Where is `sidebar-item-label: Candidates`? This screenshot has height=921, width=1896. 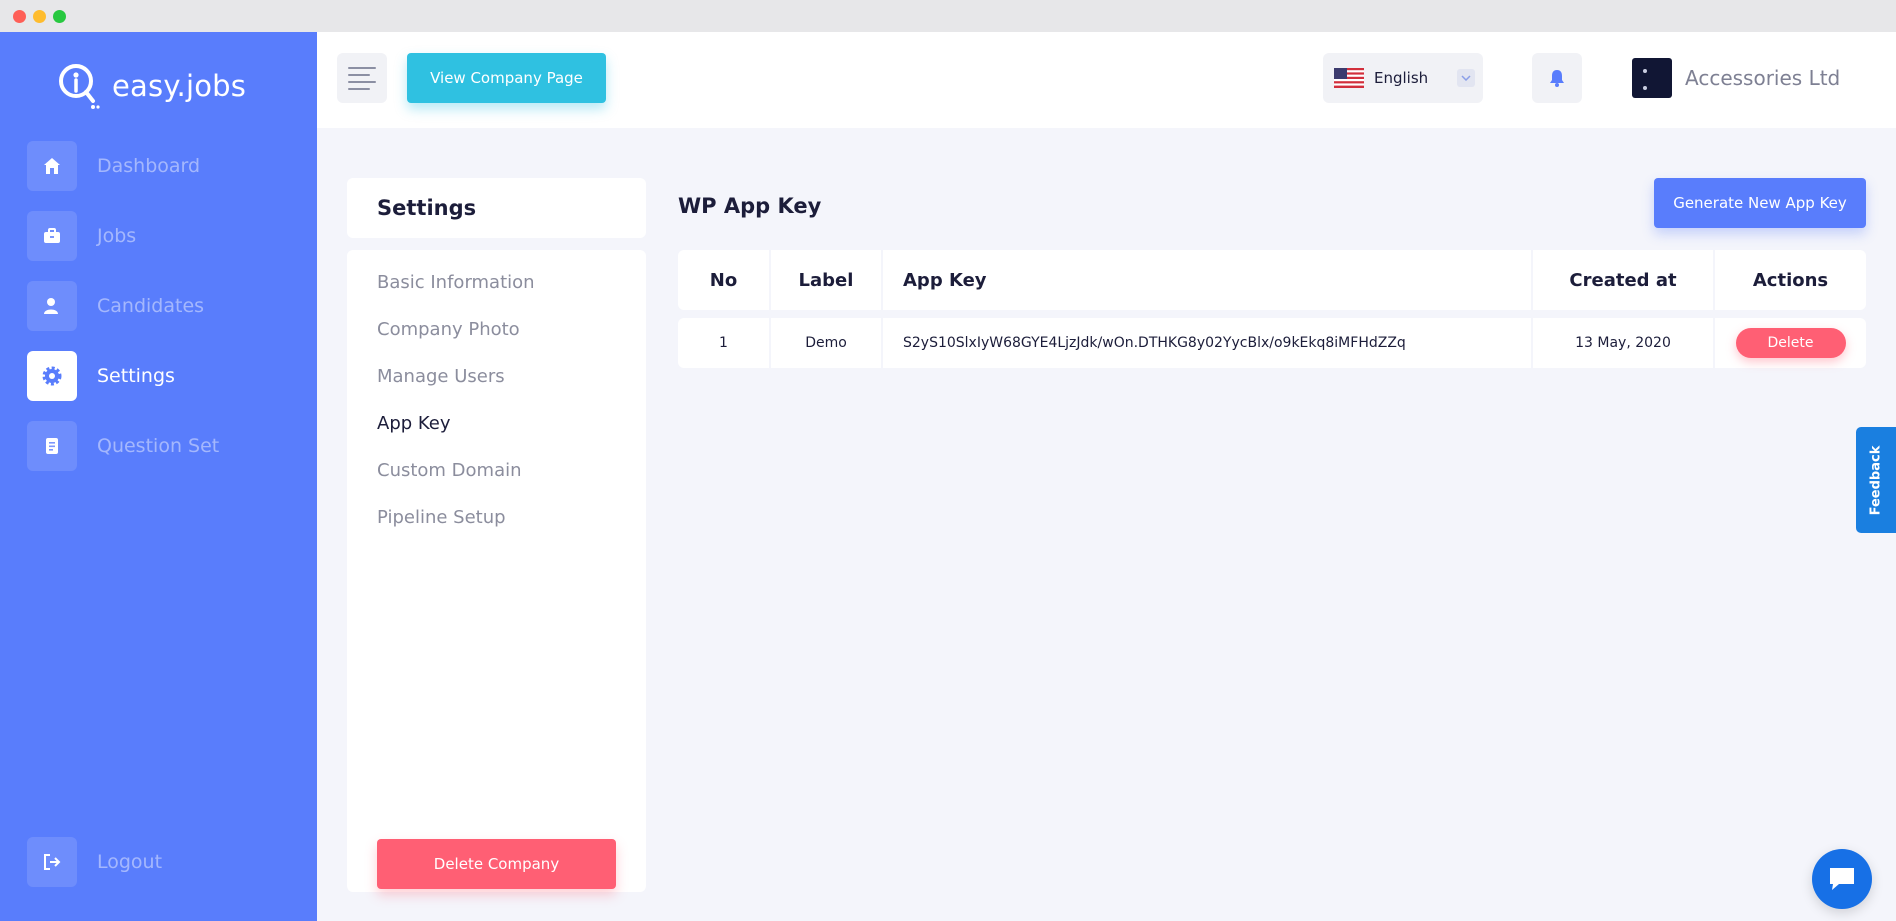
sidebar-item-label: Candidates is located at coordinates (151, 306).